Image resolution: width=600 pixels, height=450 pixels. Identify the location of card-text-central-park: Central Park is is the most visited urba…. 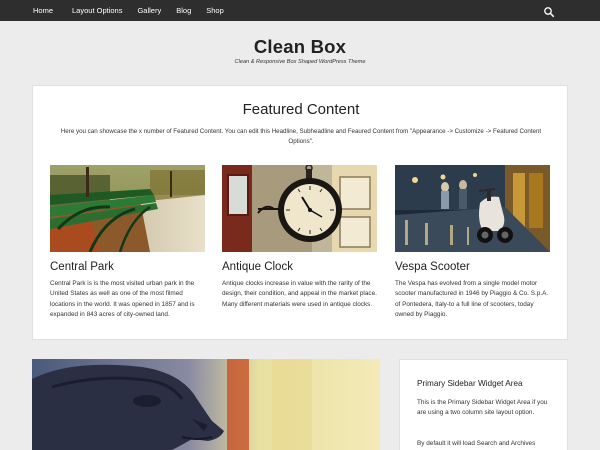
(122, 299).